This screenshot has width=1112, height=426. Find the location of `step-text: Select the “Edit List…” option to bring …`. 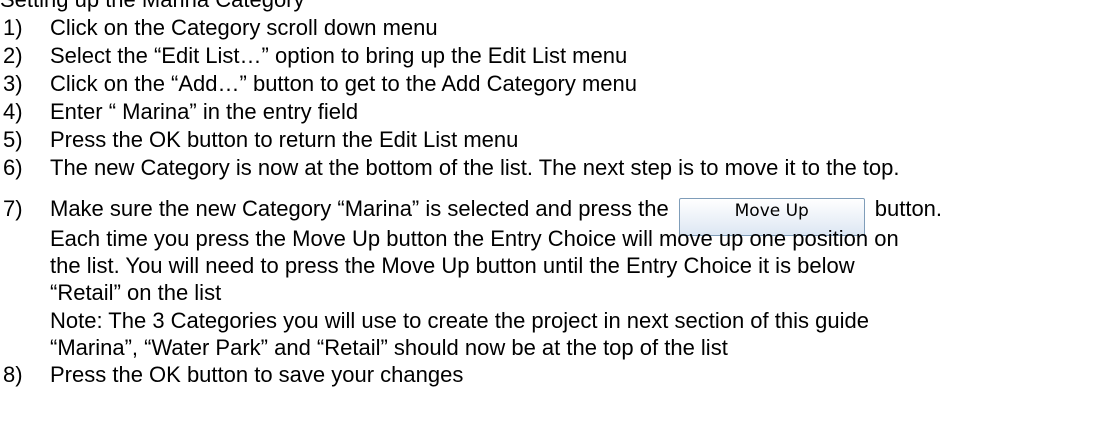

step-text: Select the “Edit List…” option to bring … is located at coordinates (339, 55).